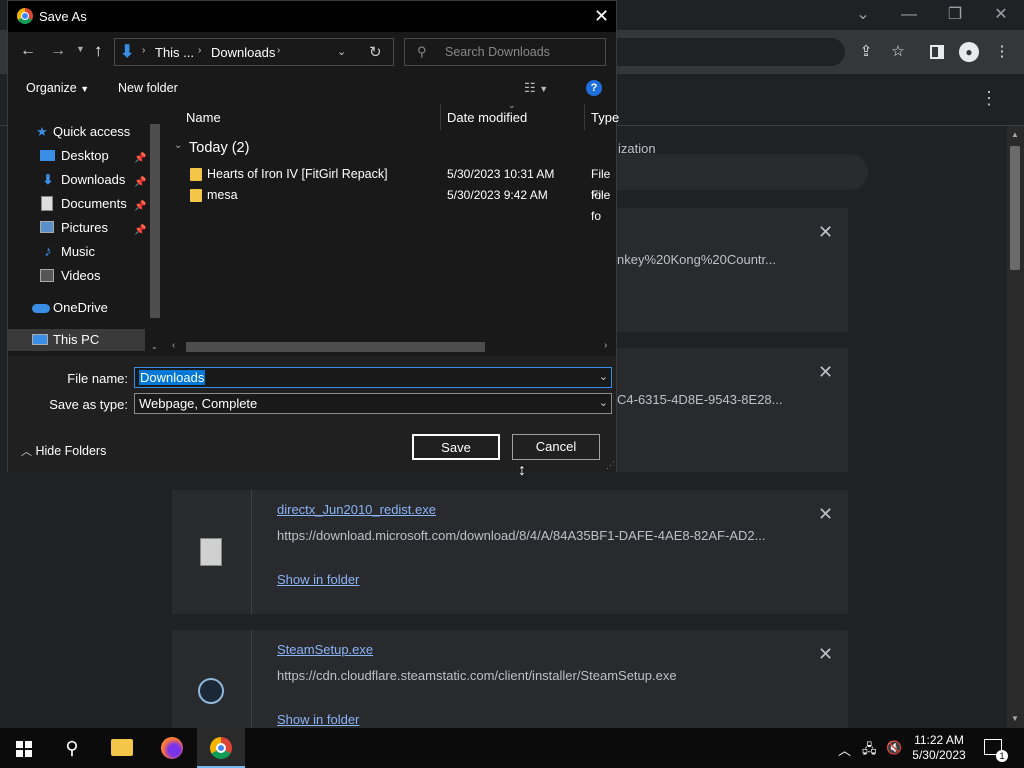  I want to click on pictures-icon, so click(47, 227).